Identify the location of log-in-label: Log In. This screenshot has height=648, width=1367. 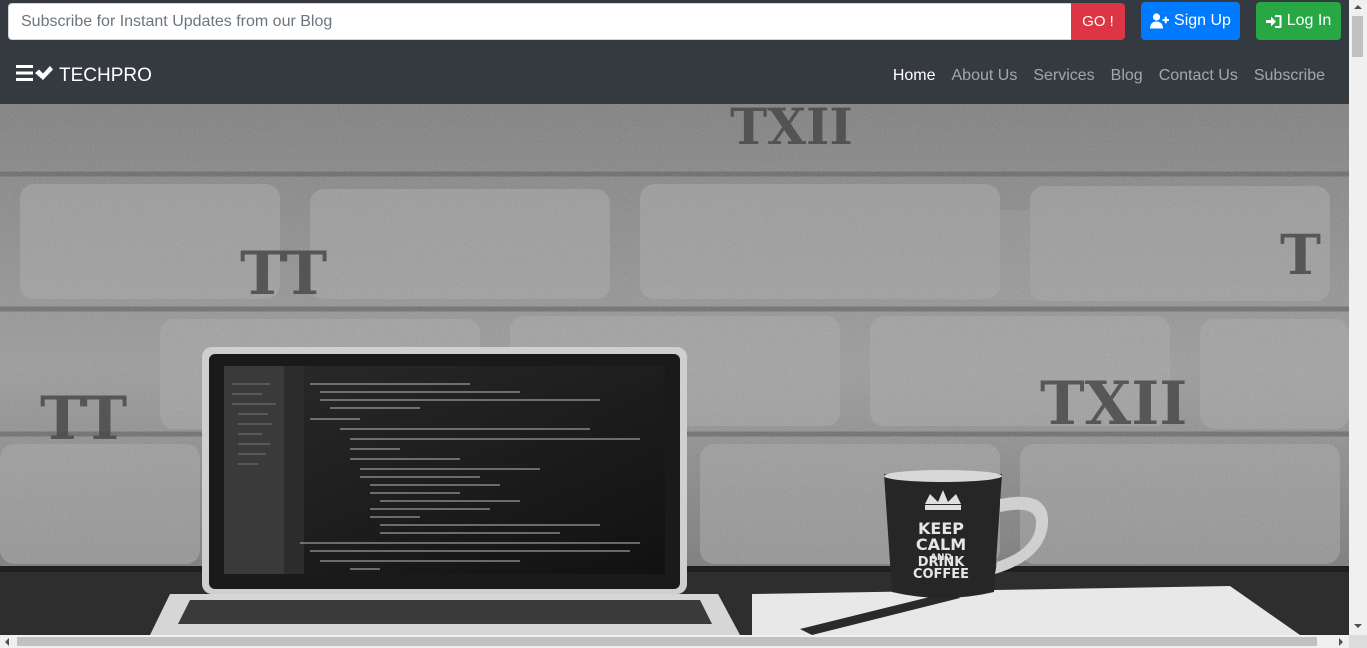
(1309, 20).